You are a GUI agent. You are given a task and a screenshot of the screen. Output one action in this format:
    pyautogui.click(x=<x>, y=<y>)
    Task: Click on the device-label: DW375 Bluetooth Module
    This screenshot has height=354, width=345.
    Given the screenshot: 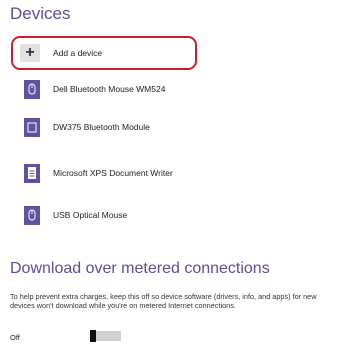 What is the action you would take?
    pyautogui.click(x=101, y=127)
    